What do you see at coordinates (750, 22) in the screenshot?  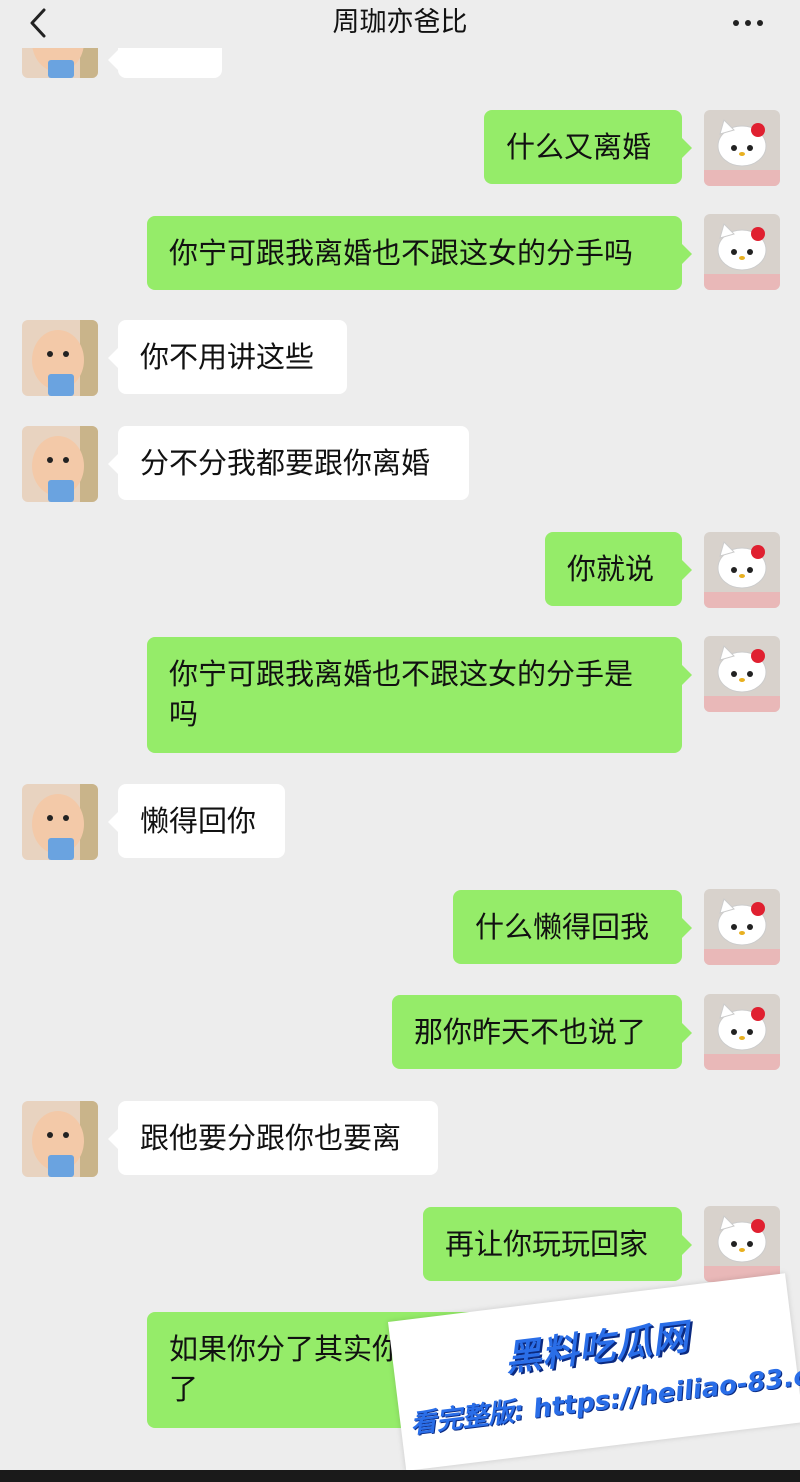 I see `more-dots-icon` at bounding box center [750, 22].